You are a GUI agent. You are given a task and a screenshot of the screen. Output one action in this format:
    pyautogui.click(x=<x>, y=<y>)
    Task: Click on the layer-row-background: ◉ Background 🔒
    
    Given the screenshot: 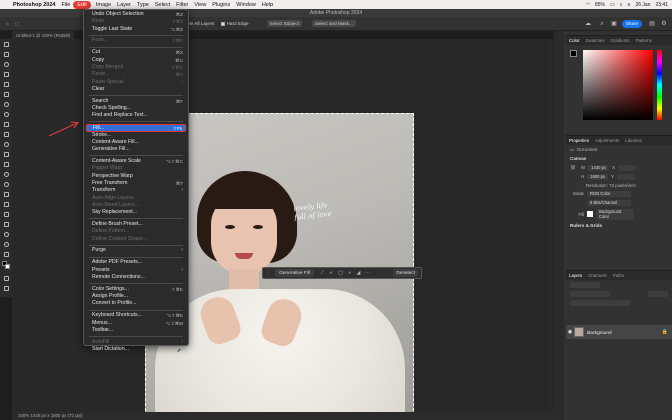 What is the action you would take?
    pyautogui.click(x=619, y=332)
    